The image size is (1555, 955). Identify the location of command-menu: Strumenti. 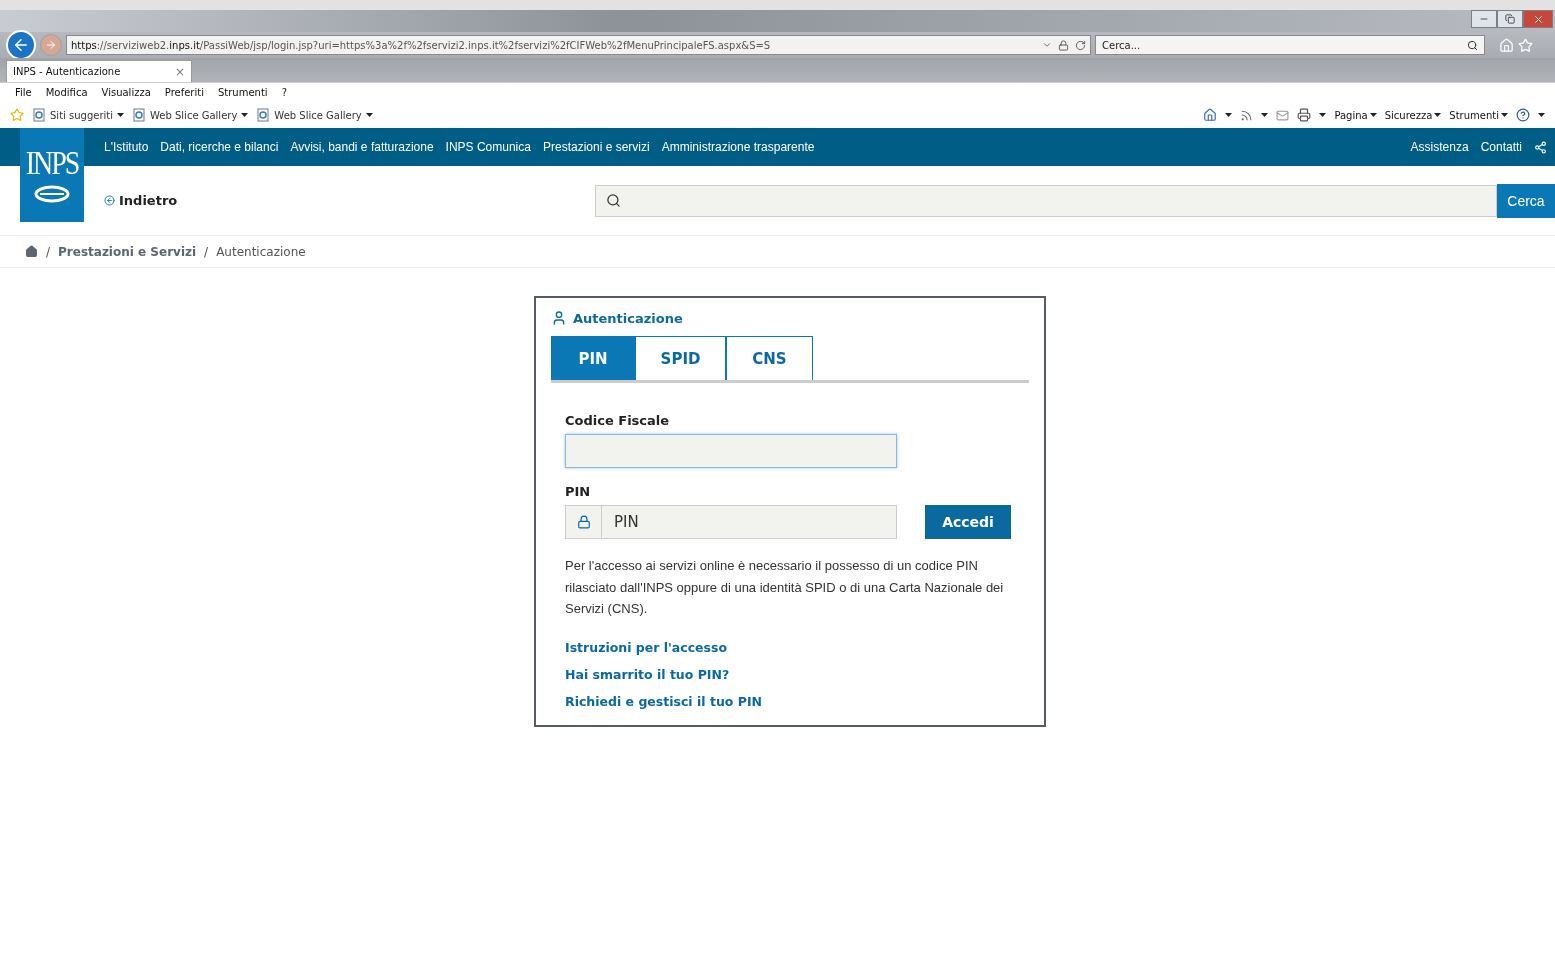
(1478, 115).